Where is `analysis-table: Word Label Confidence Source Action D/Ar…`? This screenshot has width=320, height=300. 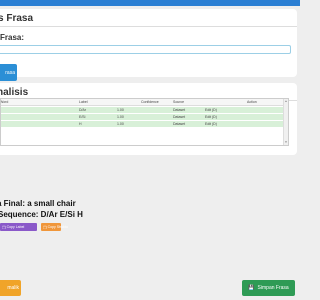 analysis-table: Word Label Confidence Source Action D/Ar… is located at coordinates (144, 122).